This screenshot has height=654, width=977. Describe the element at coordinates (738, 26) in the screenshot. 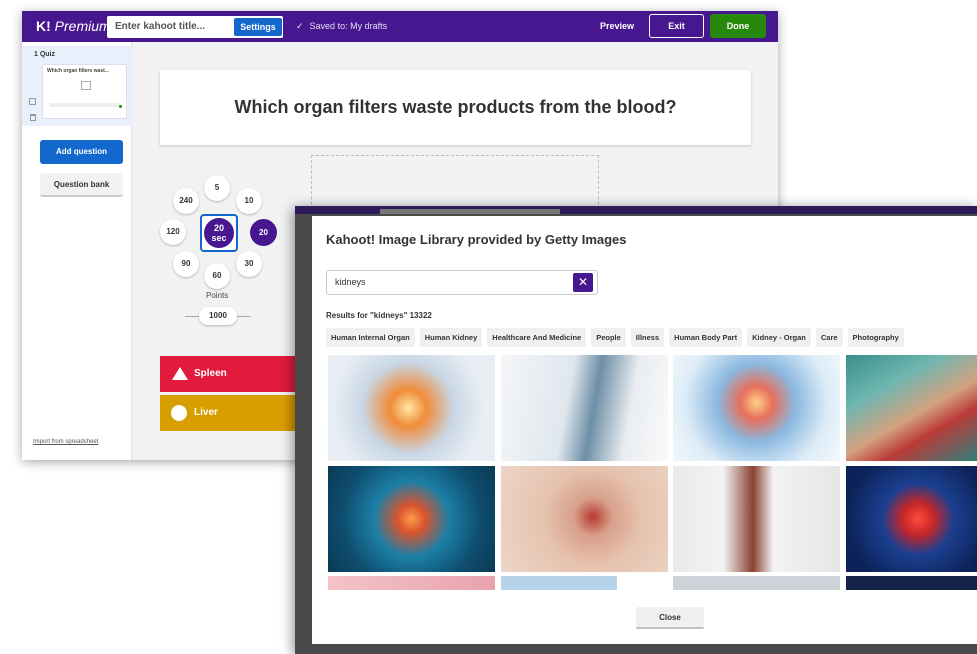

I see `done-button: Done` at that location.